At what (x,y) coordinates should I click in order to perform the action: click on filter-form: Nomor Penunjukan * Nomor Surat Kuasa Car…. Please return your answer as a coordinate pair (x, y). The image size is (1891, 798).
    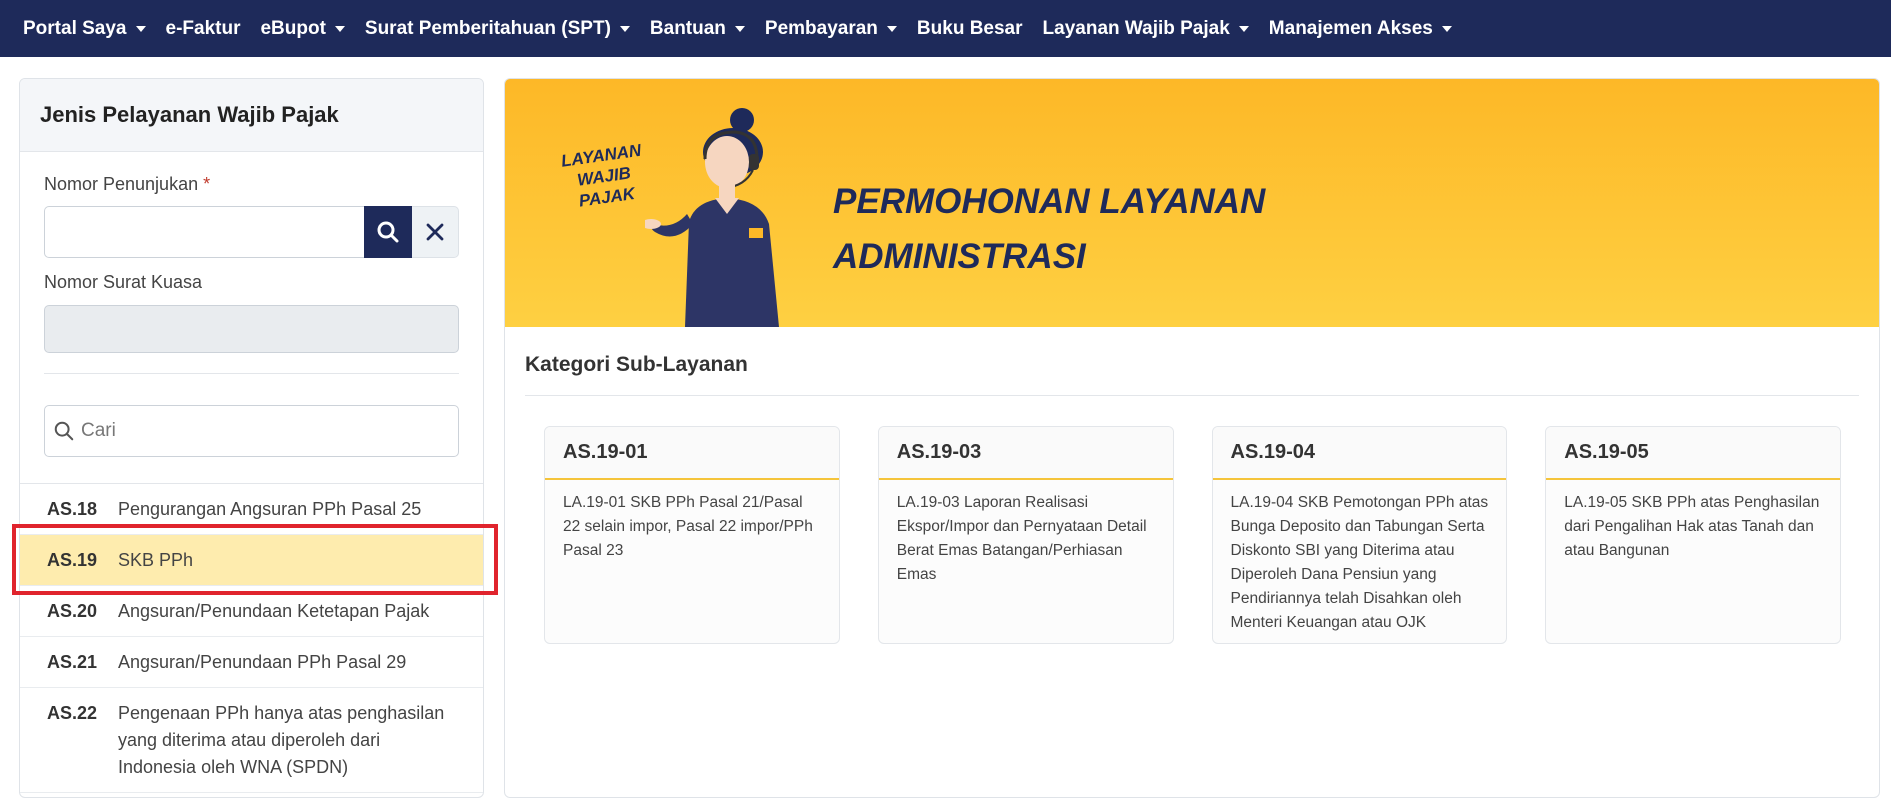
    Looking at the image, I should click on (251, 315).